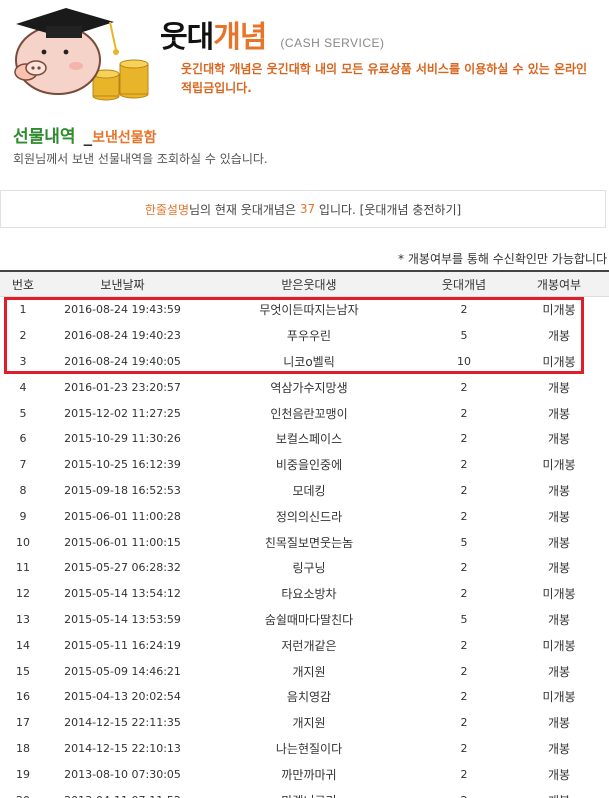  I want to click on table-row: 9 2015-06-01 11:00:28 정의의신드라 2 개봉, so click(304, 516).